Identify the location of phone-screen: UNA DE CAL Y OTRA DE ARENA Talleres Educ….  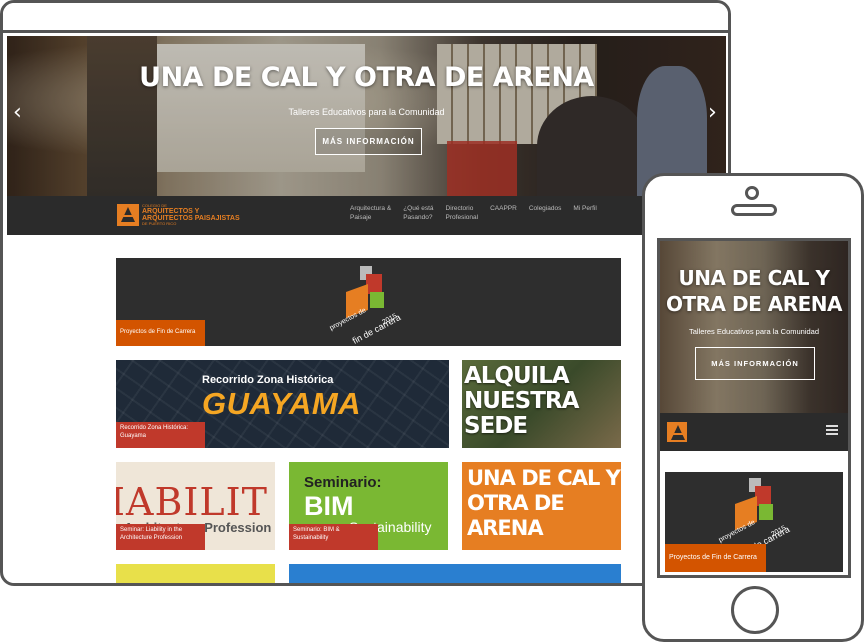
(754, 408).